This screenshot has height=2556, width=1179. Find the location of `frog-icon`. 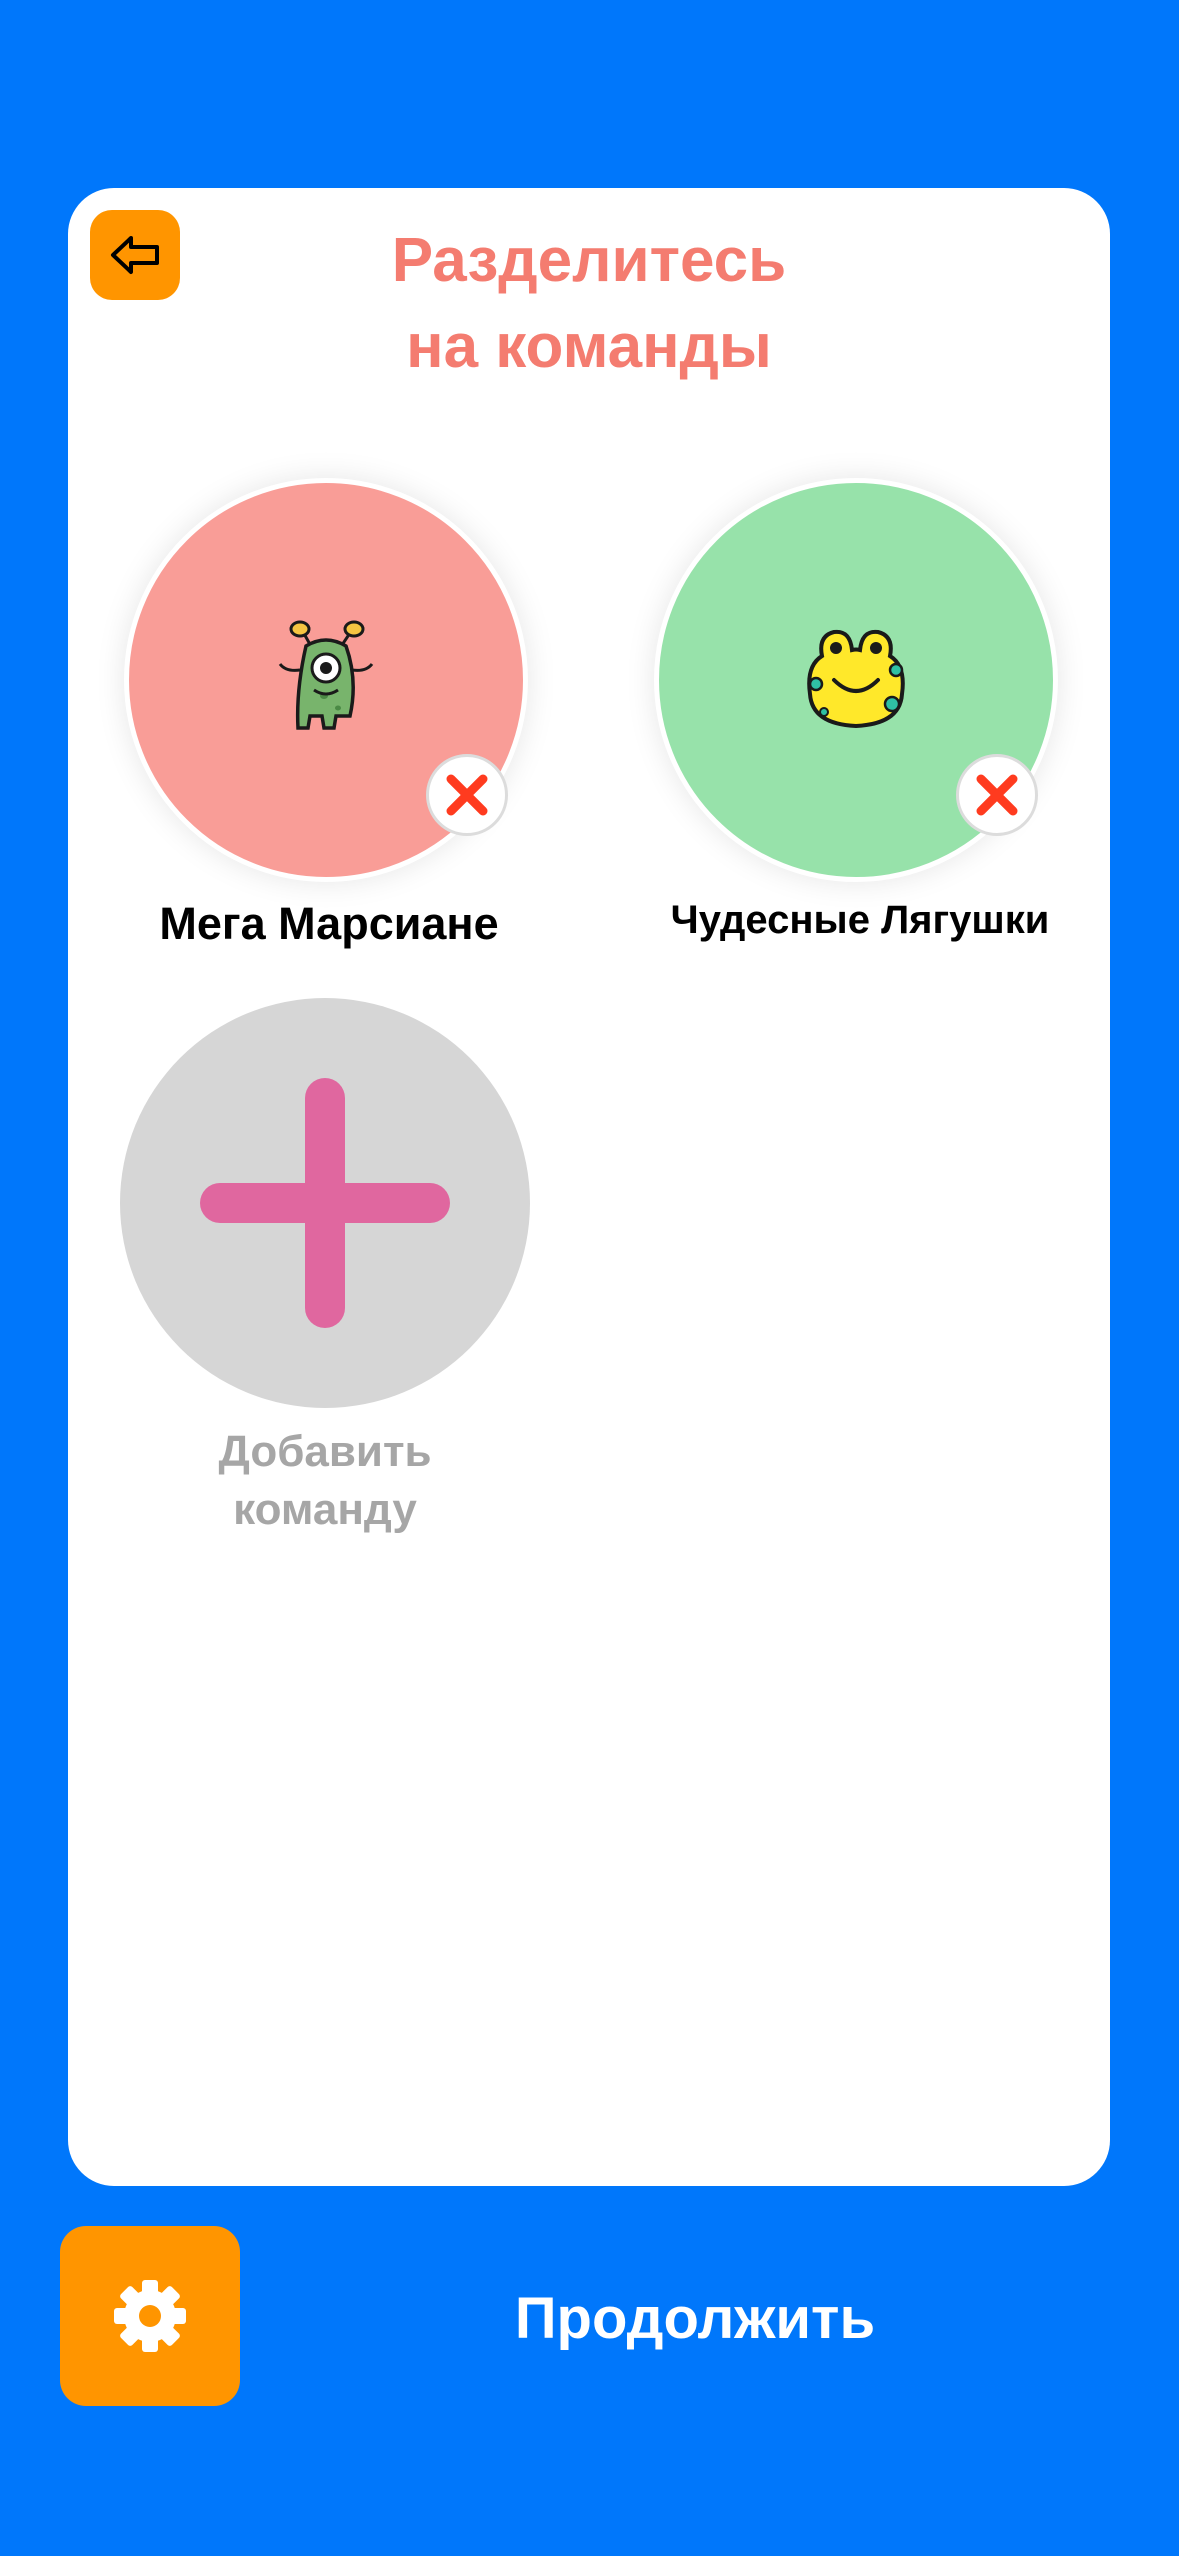

frog-icon is located at coordinates (856, 679).